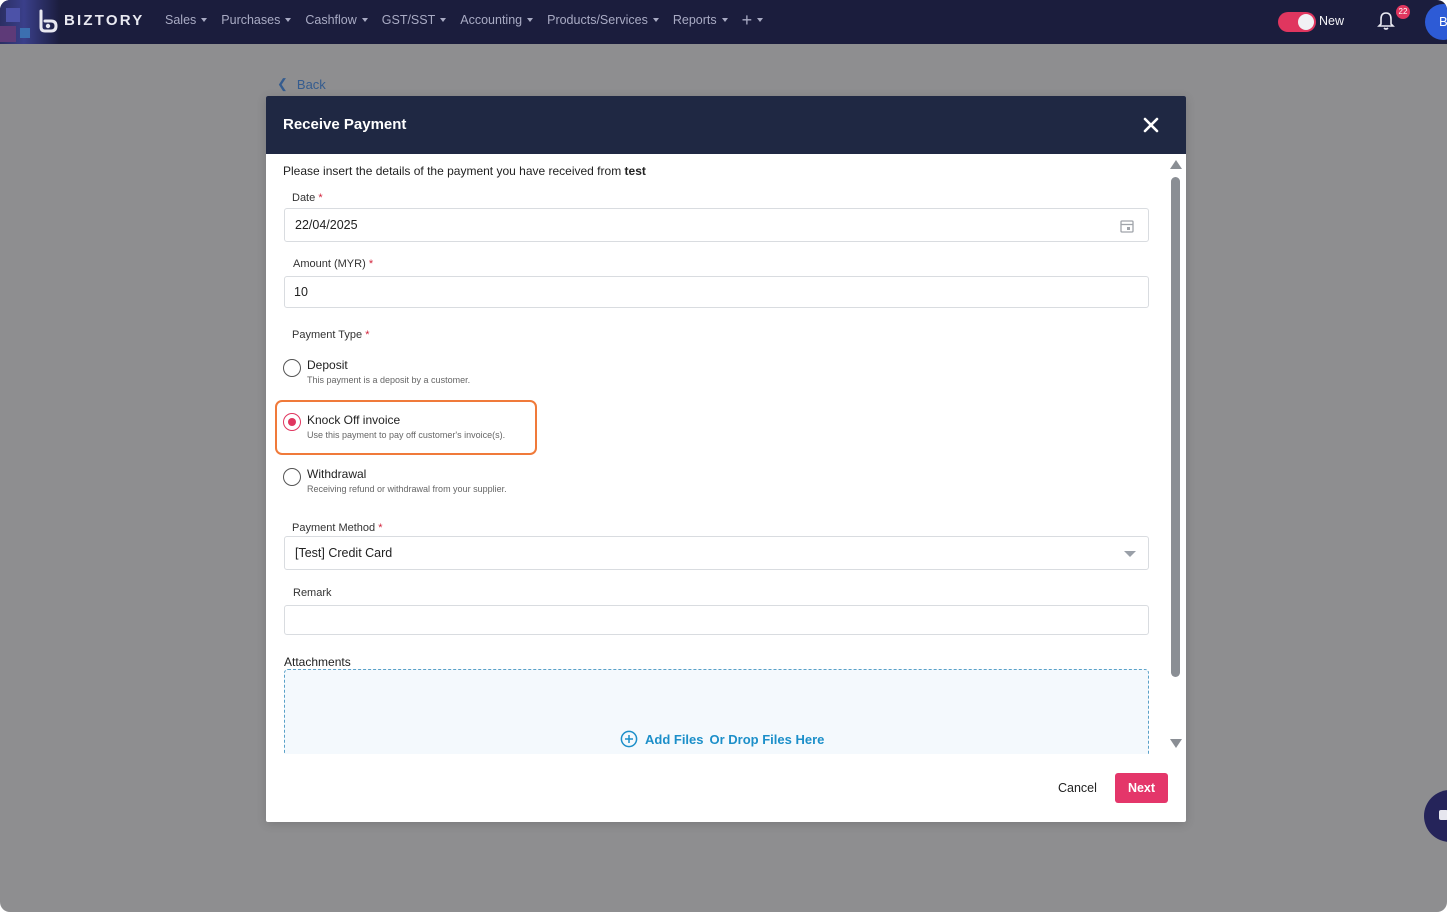  Describe the element at coordinates (345, 124) in the screenshot. I see `modal-title: Receive Payment` at that location.